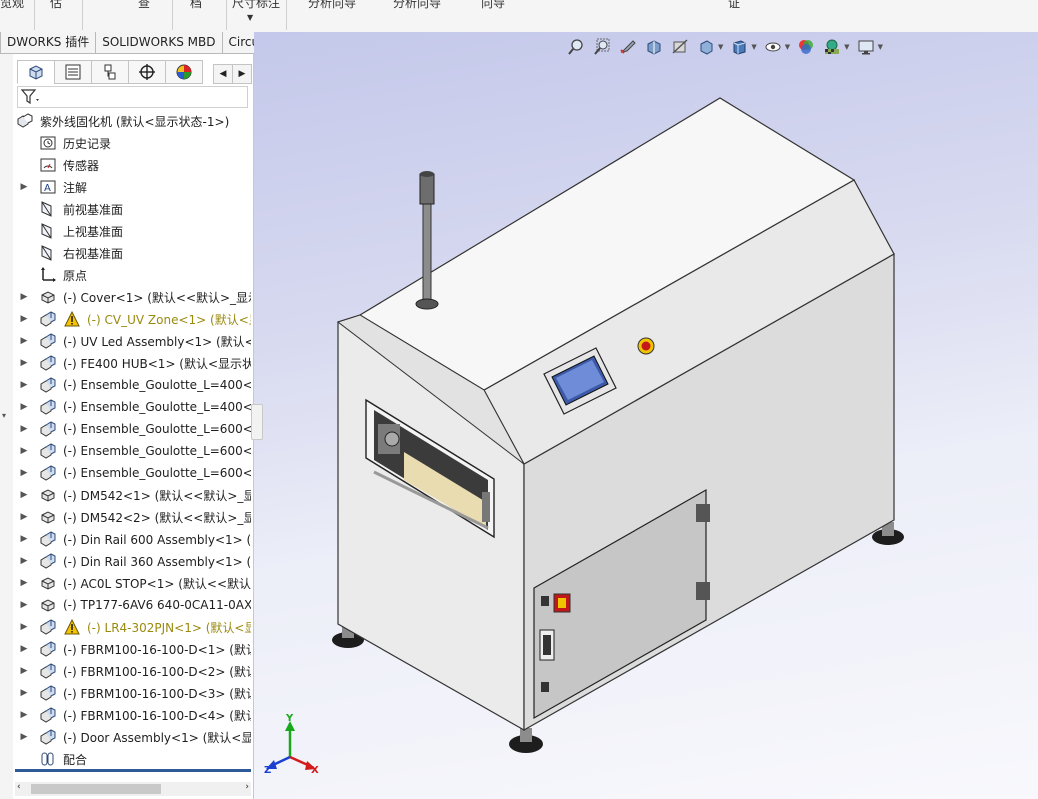 This screenshot has width=1038, height=799. Describe the element at coordinates (157, 517) in the screenshot. I see `tree-item-label: (-) DM542<2> (默认<<默认>_显示` at that location.